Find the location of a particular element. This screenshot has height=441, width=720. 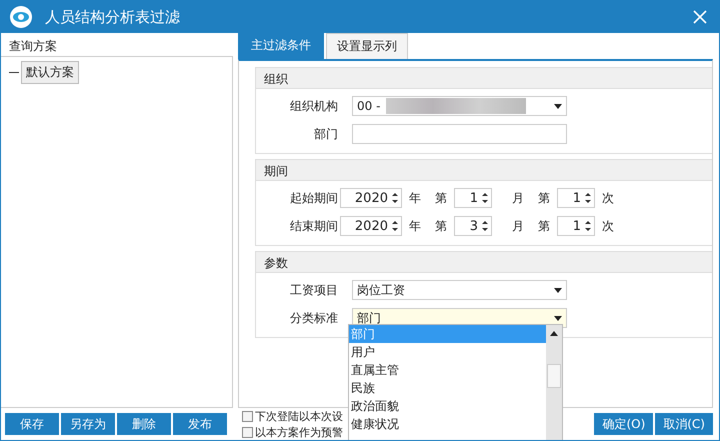

dropdown-option: 政治面貌 is located at coordinates (447, 406).